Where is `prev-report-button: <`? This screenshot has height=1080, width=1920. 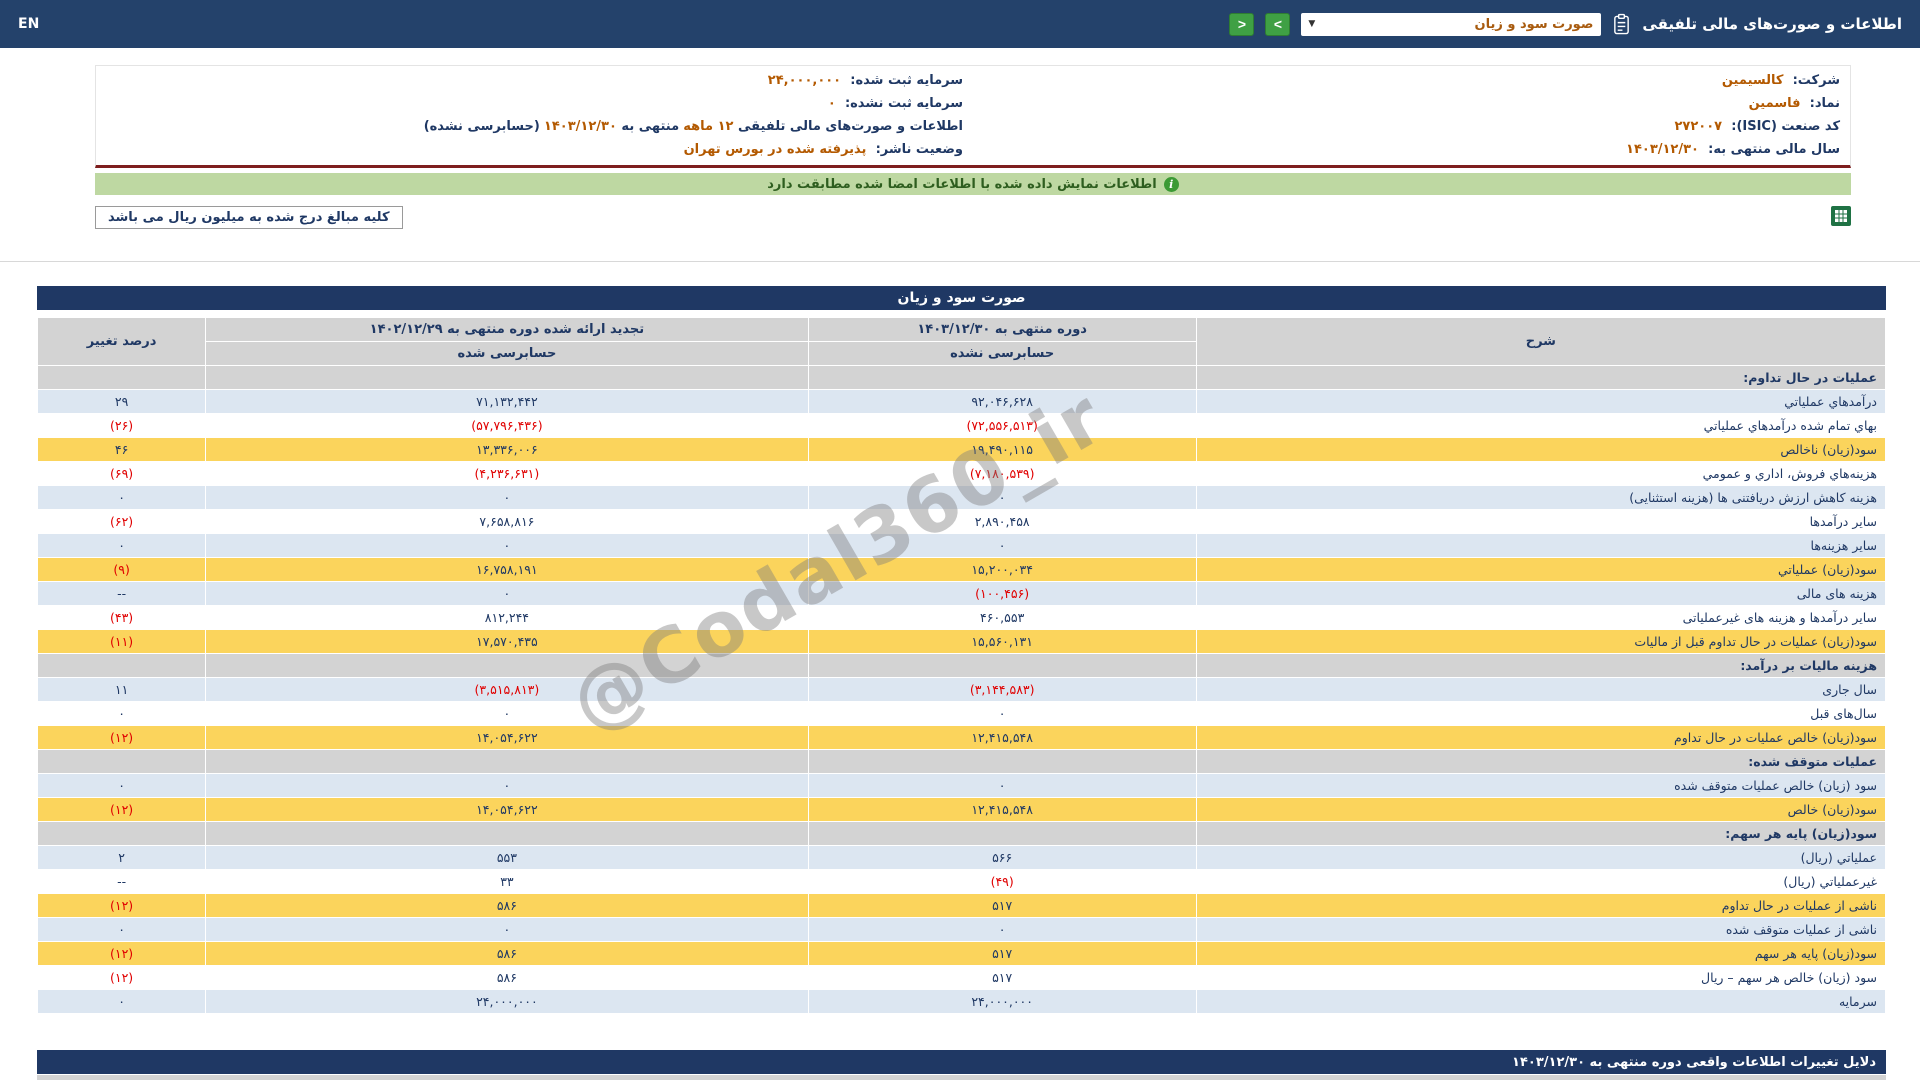 prev-report-button: < is located at coordinates (1242, 24).